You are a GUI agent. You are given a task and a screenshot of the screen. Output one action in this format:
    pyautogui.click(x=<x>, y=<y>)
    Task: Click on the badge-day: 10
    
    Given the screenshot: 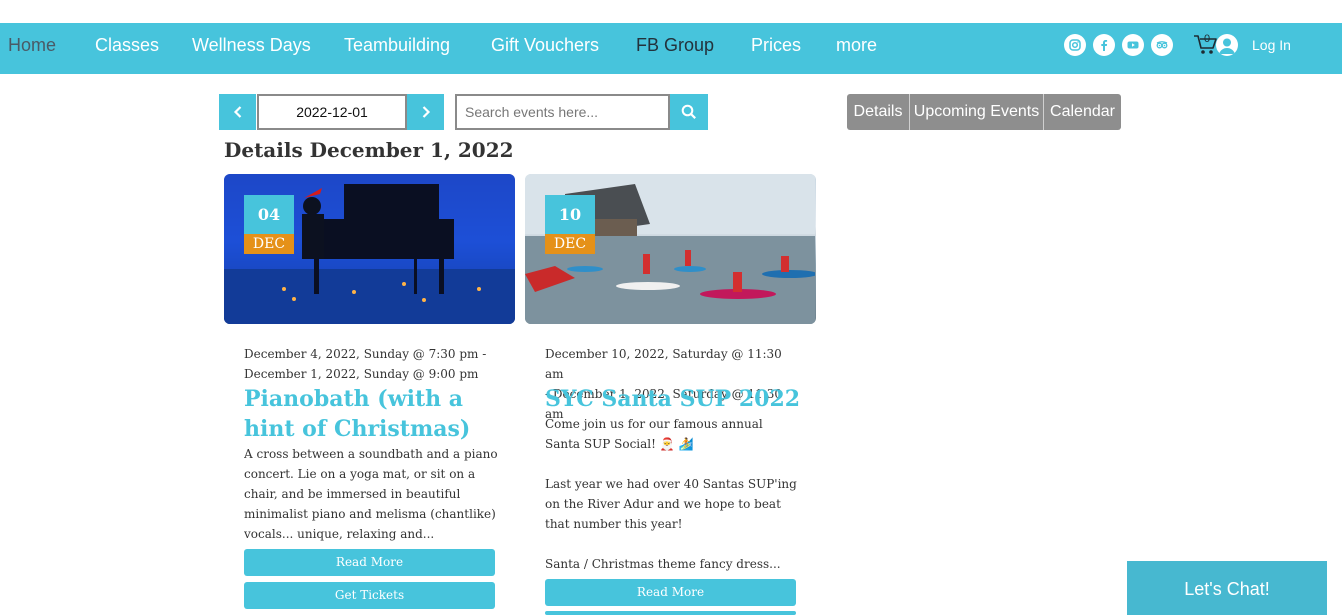 What is the action you would take?
    pyautogui.click(x=570, y=214)
    